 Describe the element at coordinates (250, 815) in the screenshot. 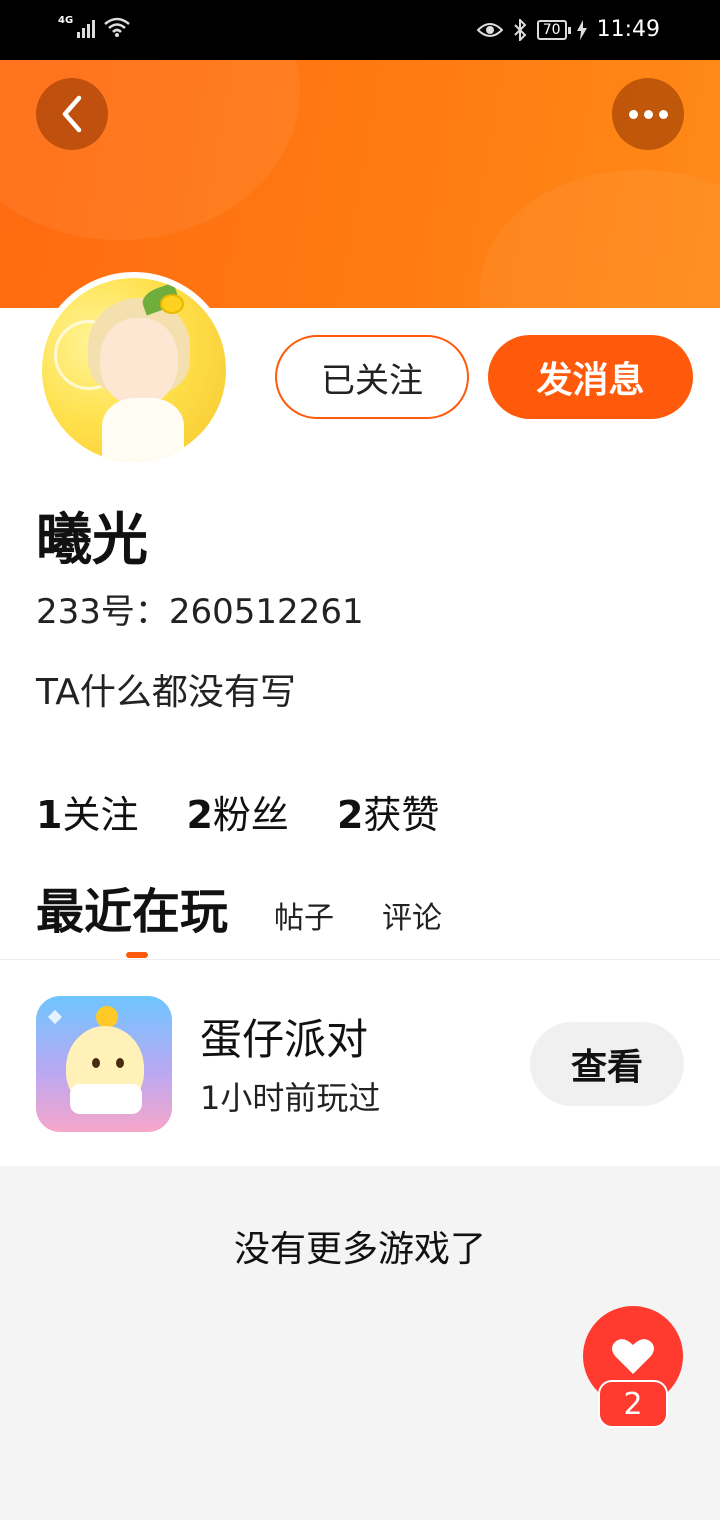

I see `stat-label: 粉丝` at that location.